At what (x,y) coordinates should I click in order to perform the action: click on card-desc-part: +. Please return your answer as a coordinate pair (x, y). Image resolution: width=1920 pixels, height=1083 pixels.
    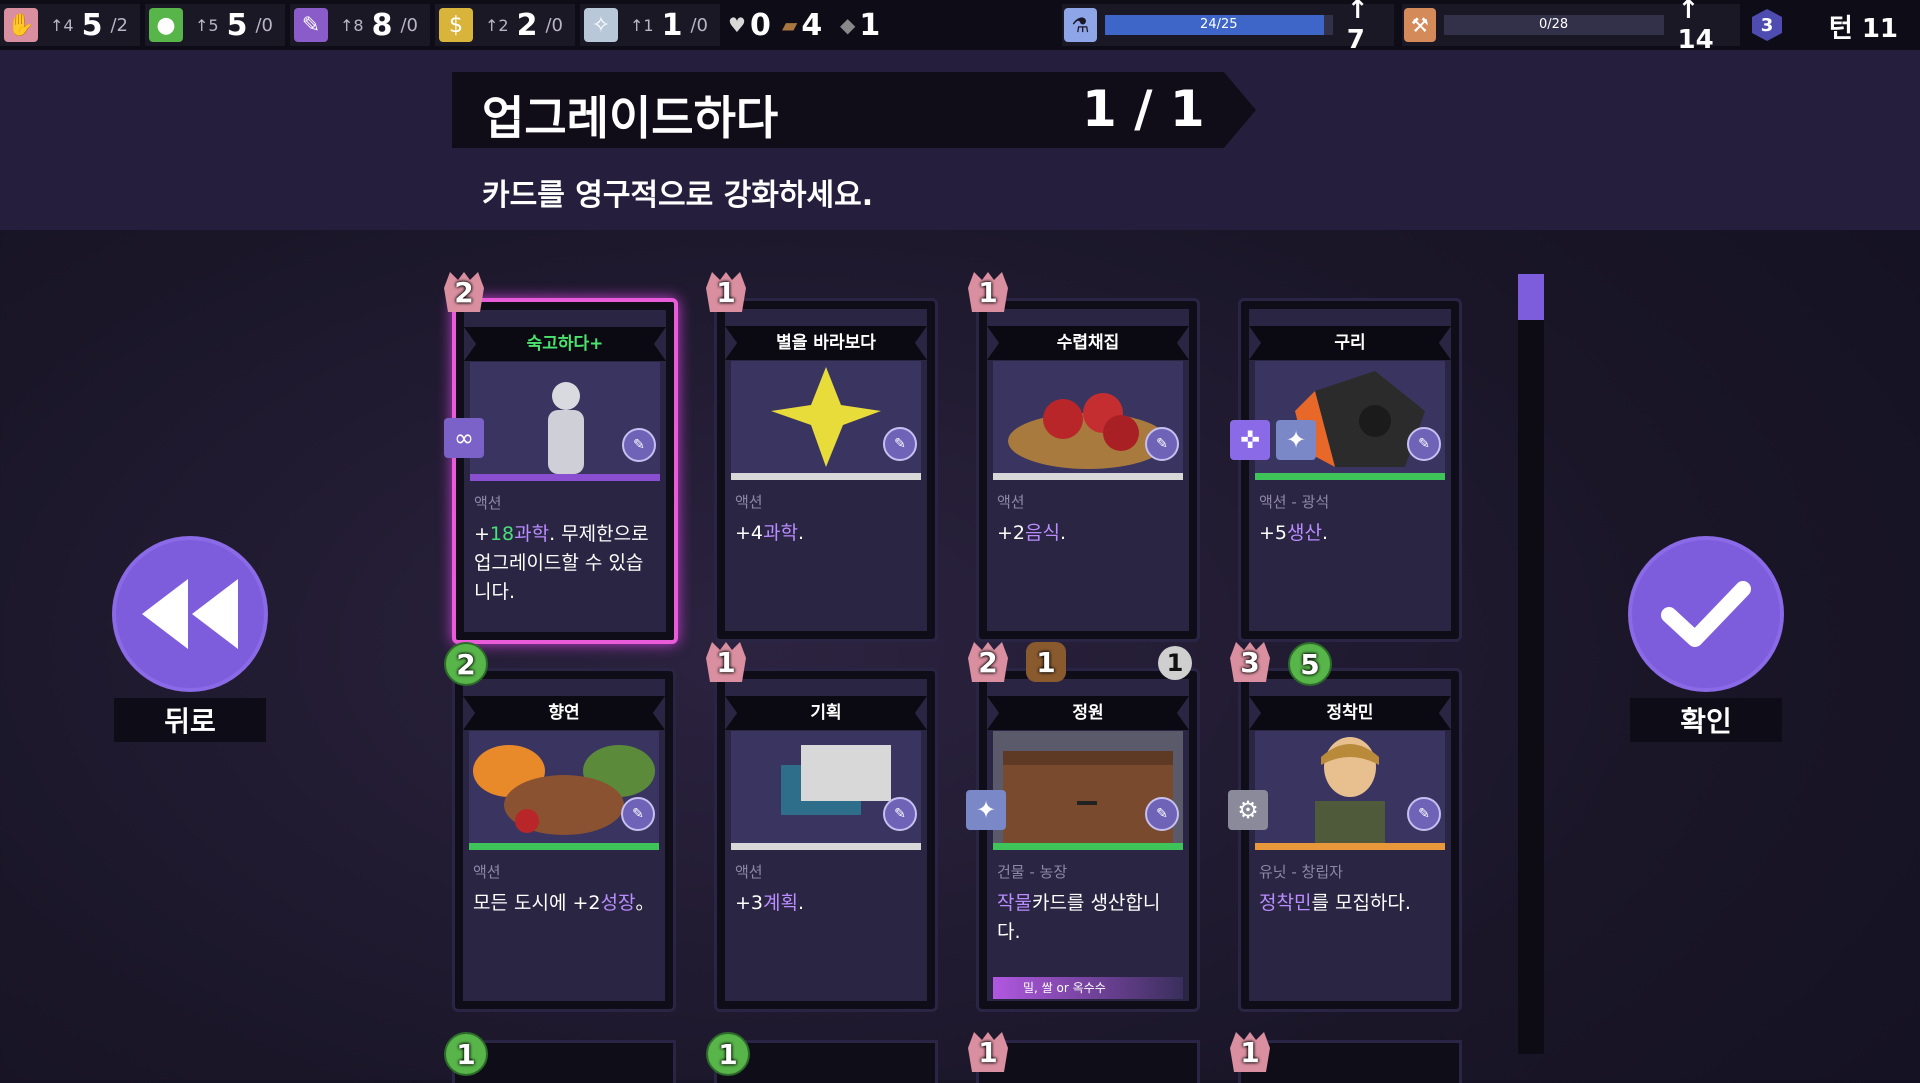
    Looking at the image, I should click on (482, 534).